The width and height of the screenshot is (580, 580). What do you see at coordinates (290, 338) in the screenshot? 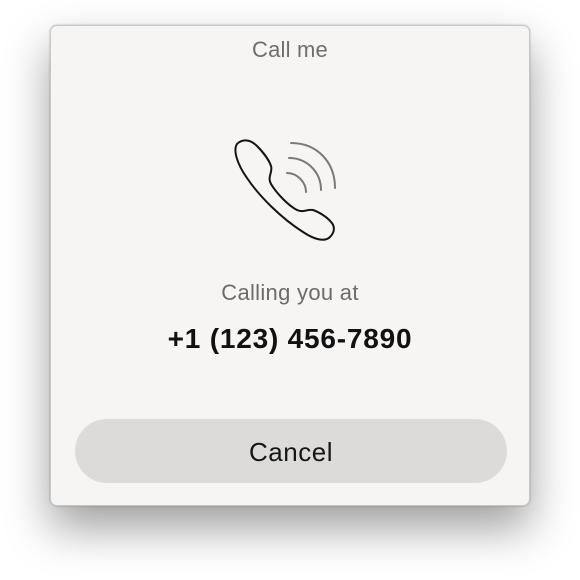
I see `phone-number: +1 (123) 456-7890` at bounding box center [290, 338].